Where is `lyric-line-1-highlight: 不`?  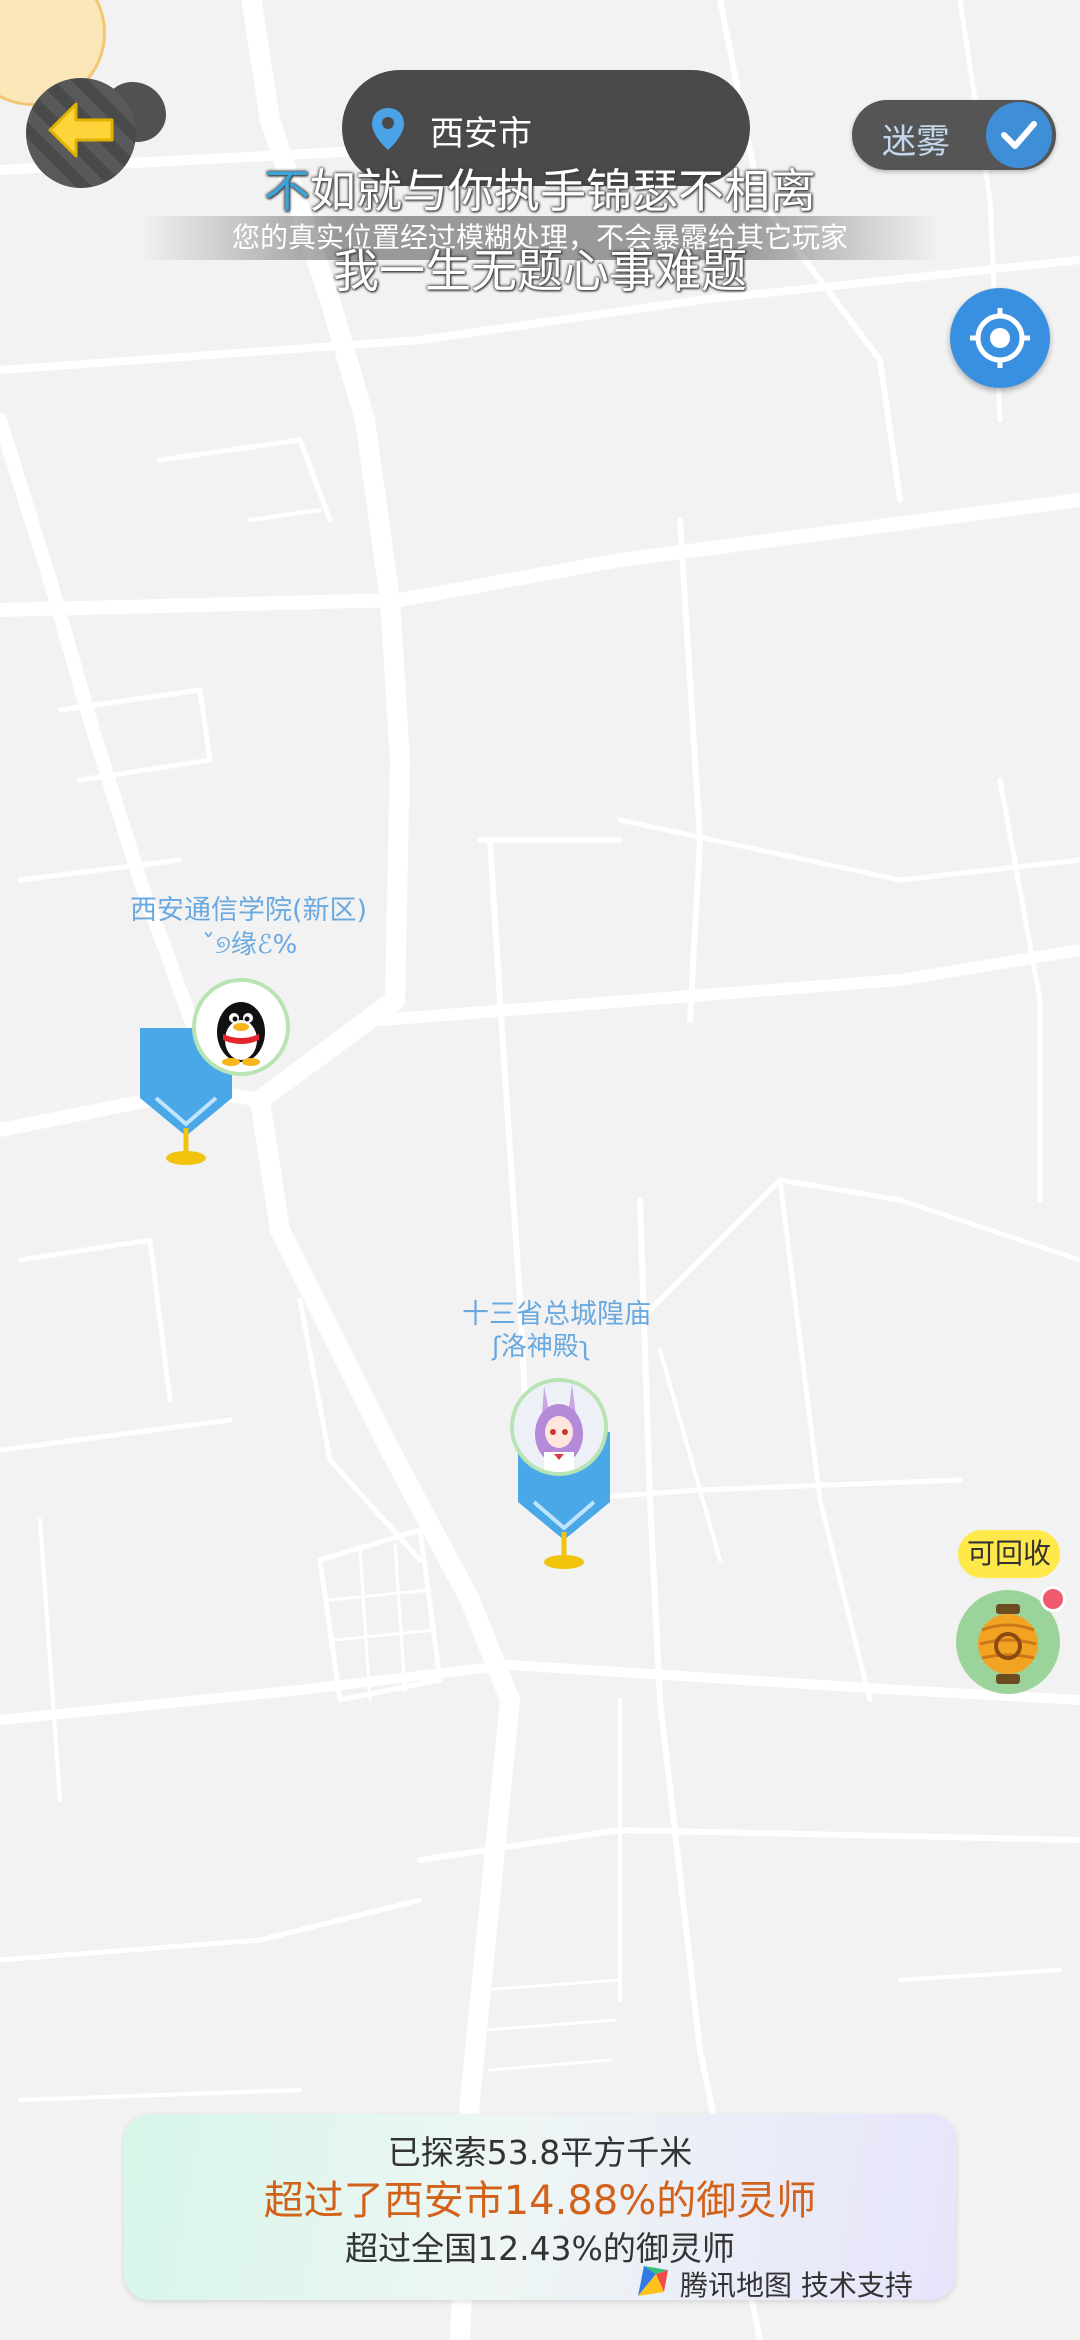
lyric-line-1-highlight: 不 is located at coordinates (287, 191).